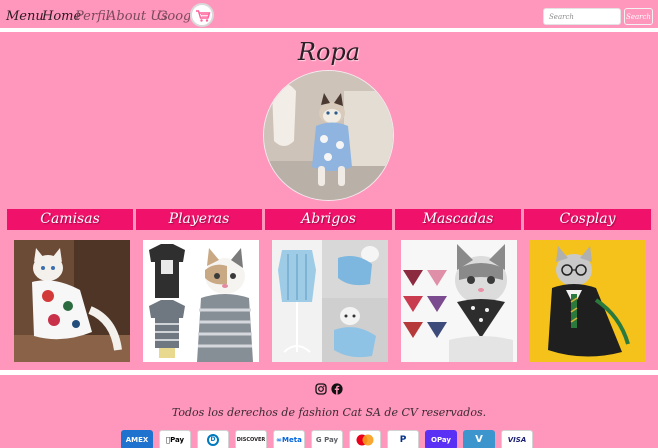 The image size is (658, 448). Describe the element at coordinates (459, 301) in the screenshot. I see `mascadas-image` at that location.